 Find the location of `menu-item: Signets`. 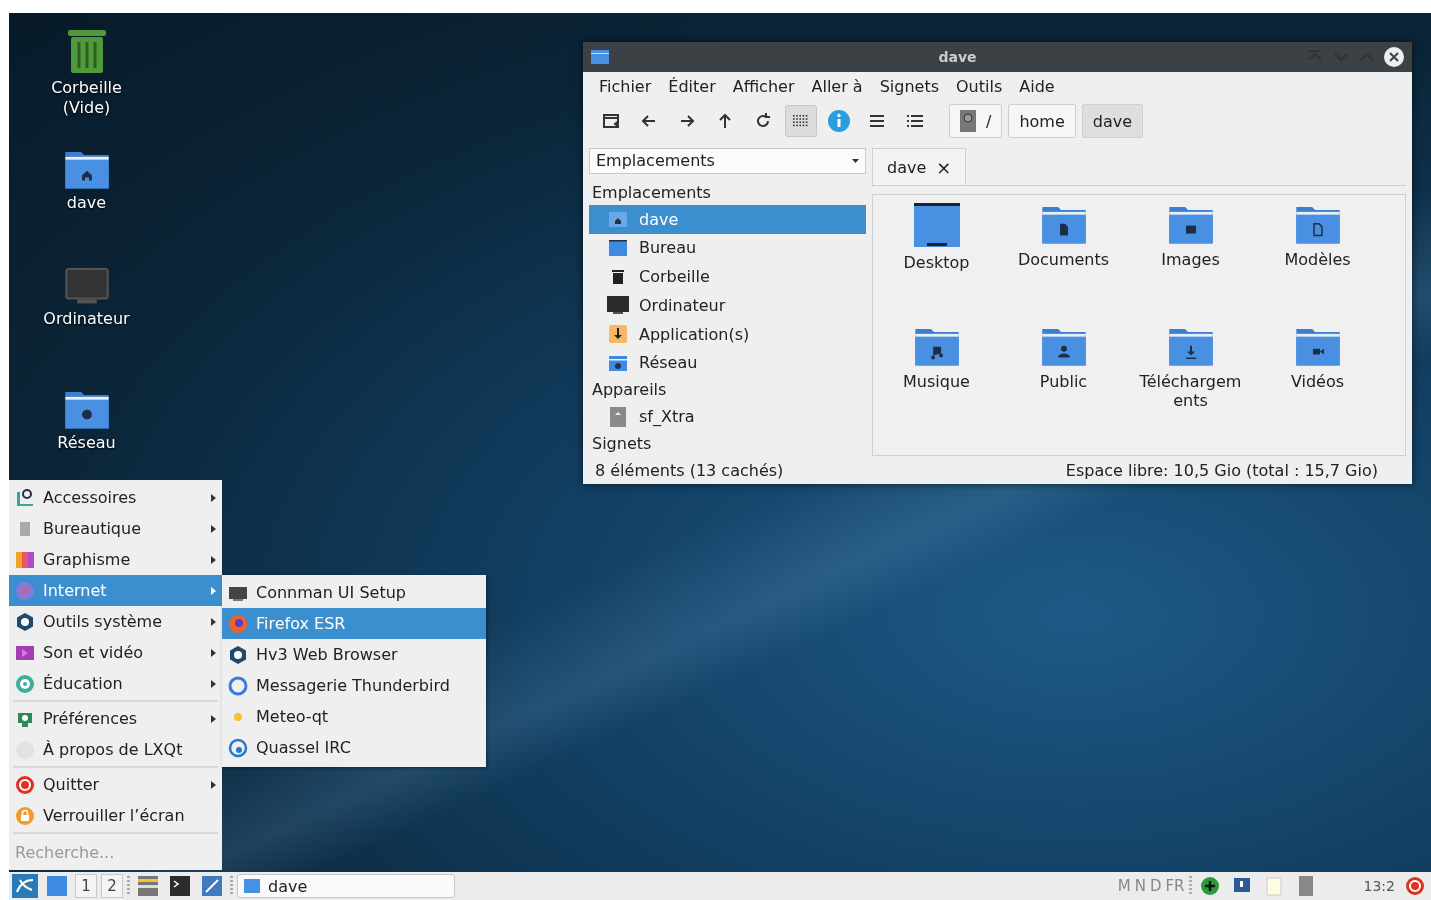

menu-item: Signets is located at coordinates (909, 86).